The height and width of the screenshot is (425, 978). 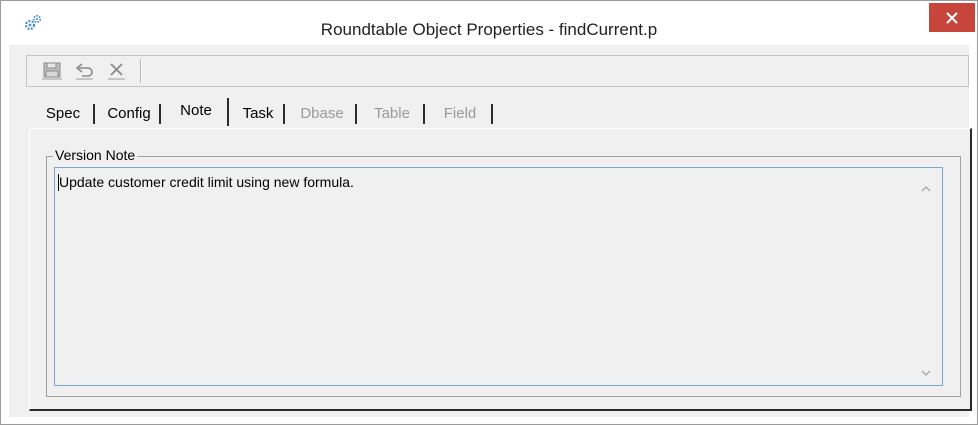 What do you see at coordinates (95, 155) in the screenshot?
I see `version-note-label: Version Note` at bounding box center [95, 155].